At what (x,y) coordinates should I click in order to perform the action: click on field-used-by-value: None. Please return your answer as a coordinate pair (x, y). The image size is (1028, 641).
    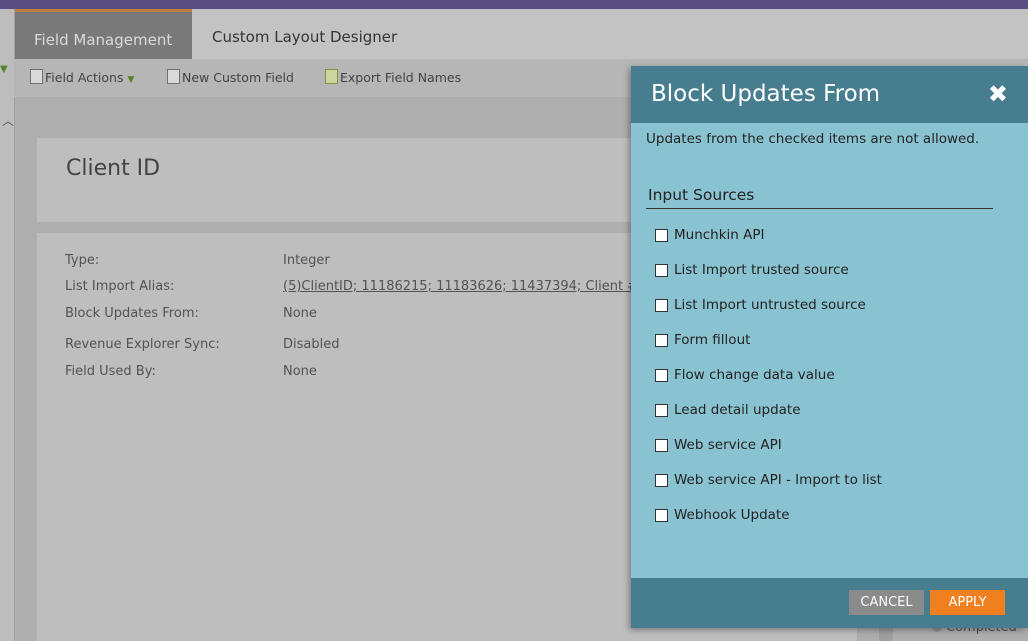
    Looking at the image, I should click on (300, 371).